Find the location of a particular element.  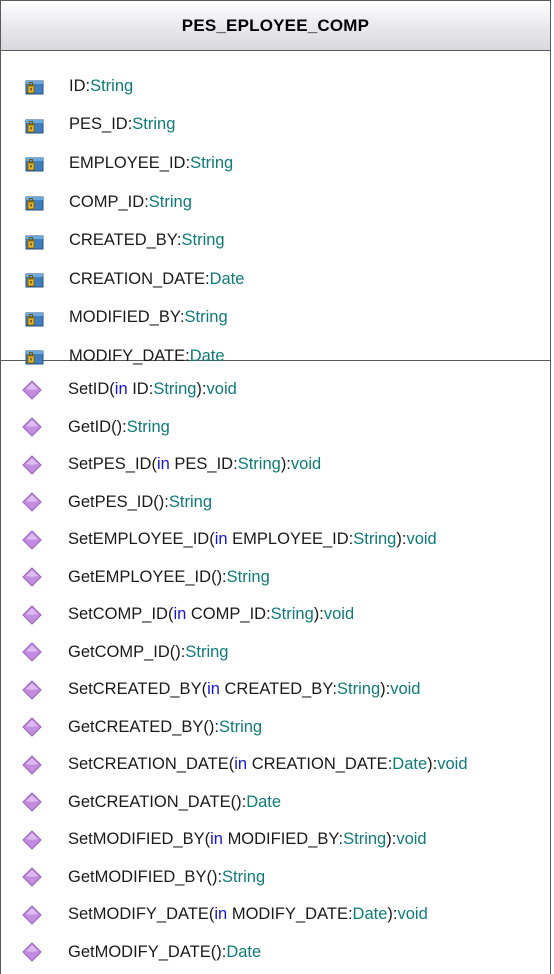

operation-row: GetPES_ID():String is located at coordinates (275, 503).